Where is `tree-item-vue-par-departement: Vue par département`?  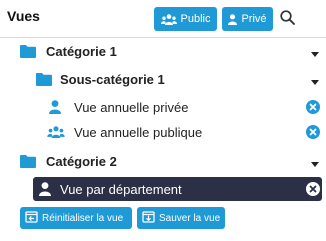
tree-item-vue-par-departement: Vue par département is located at coordinates (177, 189).